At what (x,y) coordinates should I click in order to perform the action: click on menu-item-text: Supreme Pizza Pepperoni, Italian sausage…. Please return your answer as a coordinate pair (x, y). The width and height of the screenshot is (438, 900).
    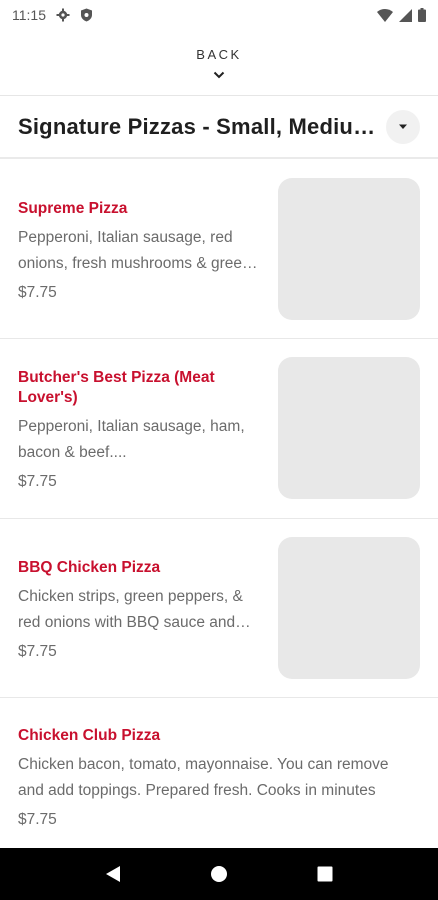
    Looking at the image, I should click on (140, 251).